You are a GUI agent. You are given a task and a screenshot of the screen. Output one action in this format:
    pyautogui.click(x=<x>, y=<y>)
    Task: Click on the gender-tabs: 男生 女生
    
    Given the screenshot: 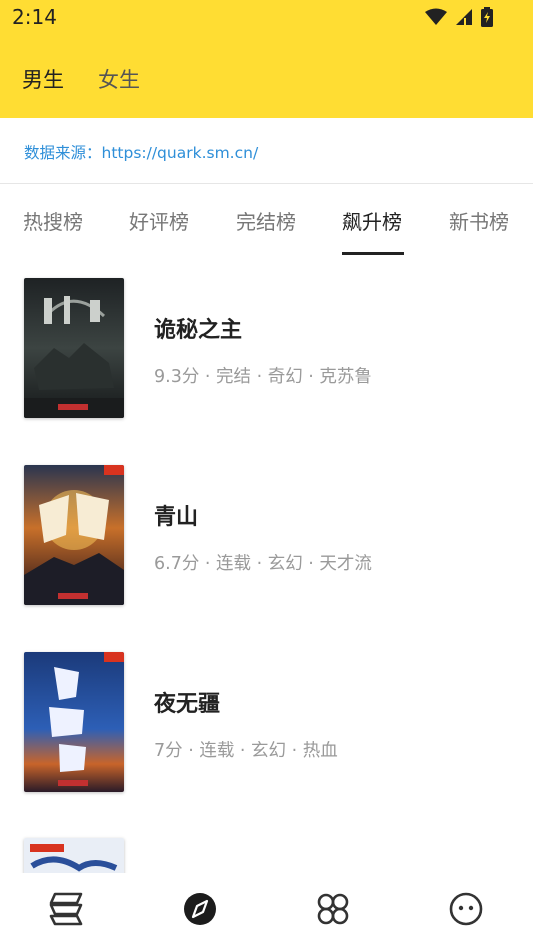 What is the action you would take?
    pyautogui.click(x=81, y=79)
    